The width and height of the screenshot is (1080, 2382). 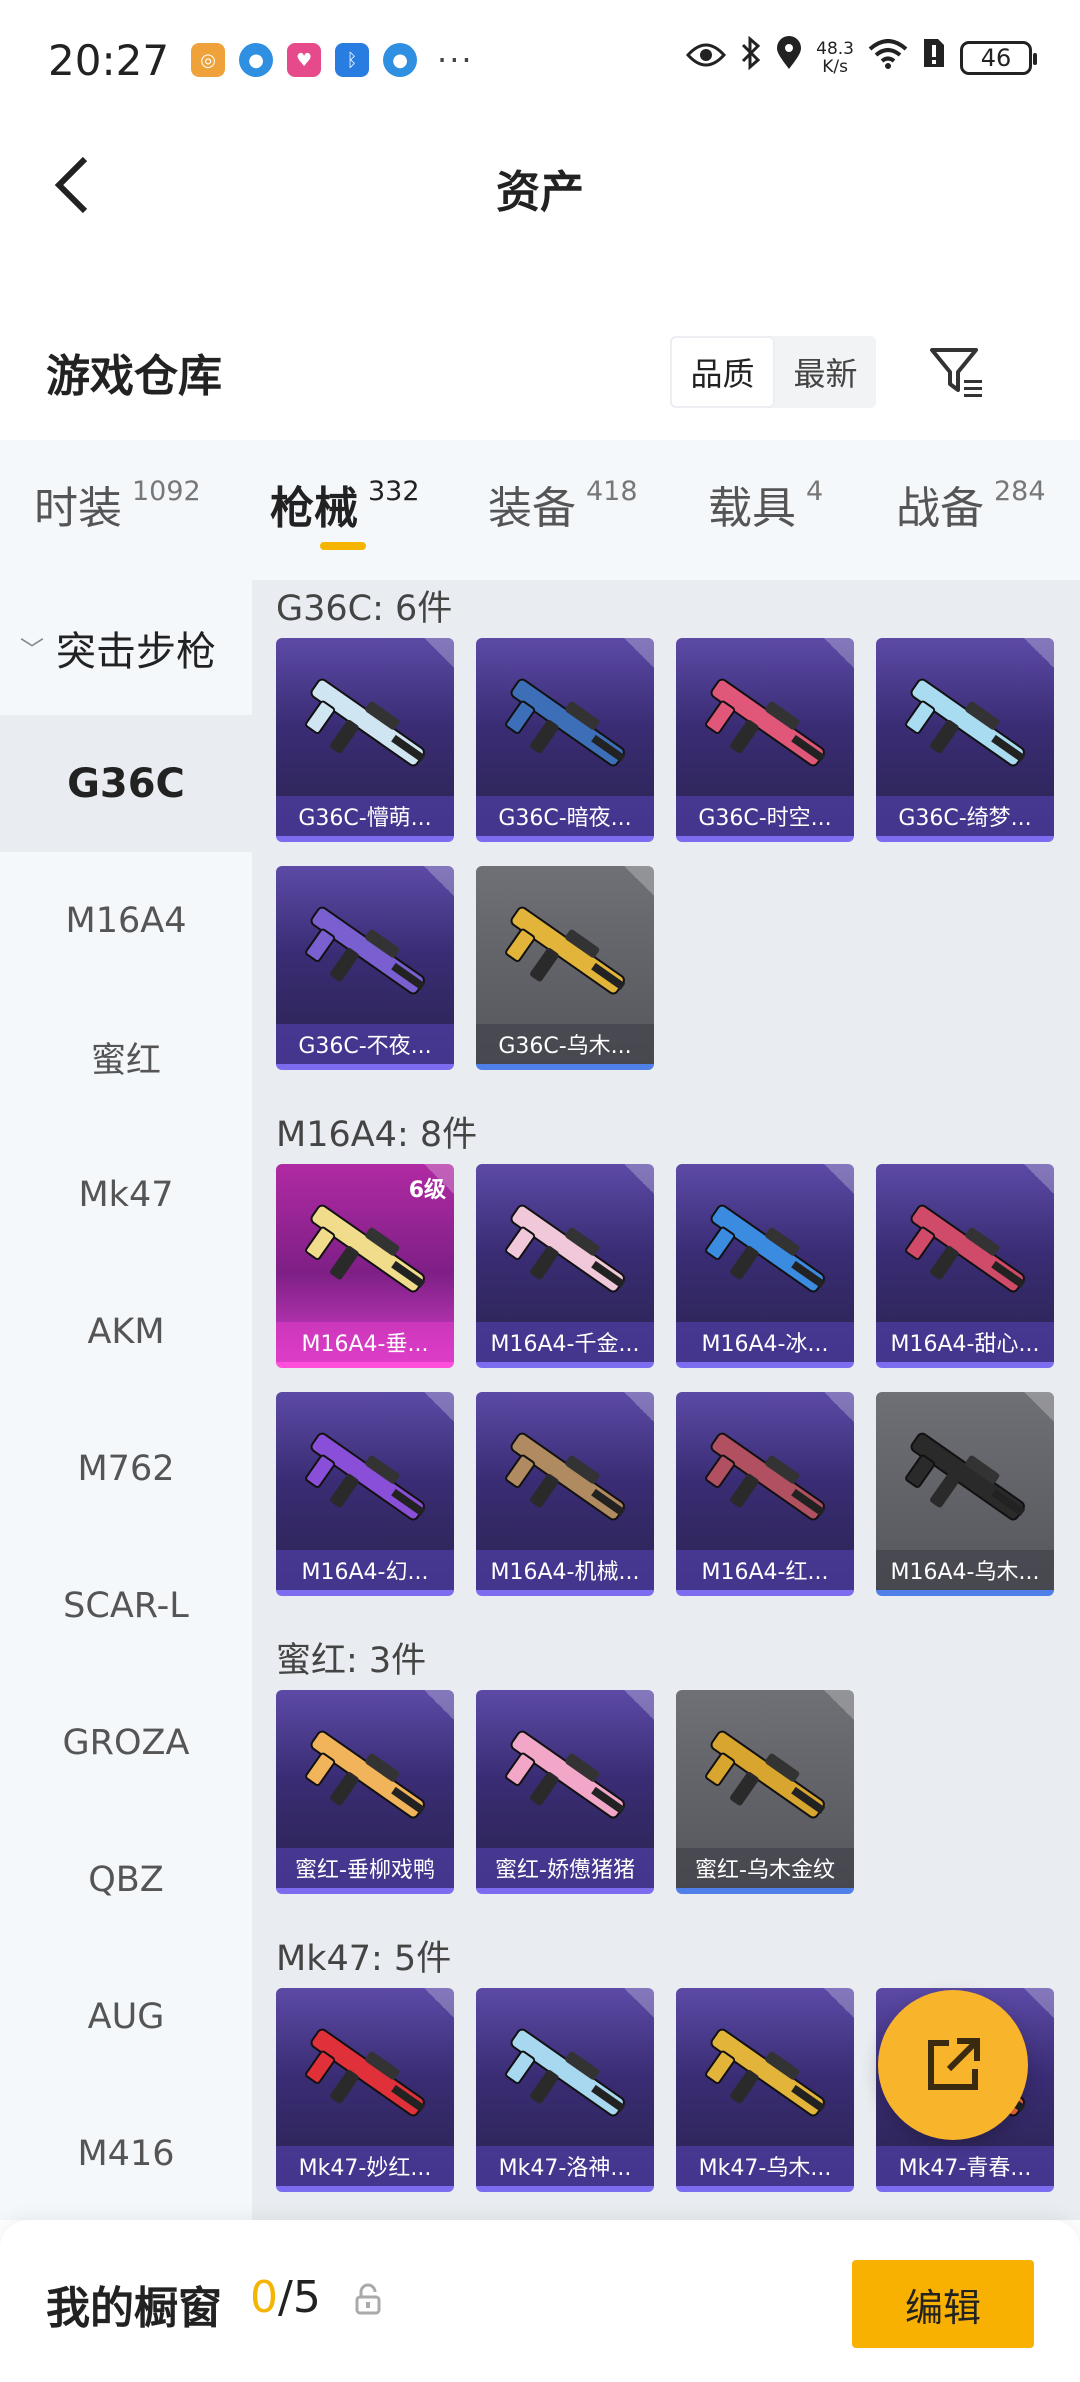 What do you see at coordinates (998, 57) in the screenshot?
I see `battery-icon: 46` at bounding box center [998, 57].